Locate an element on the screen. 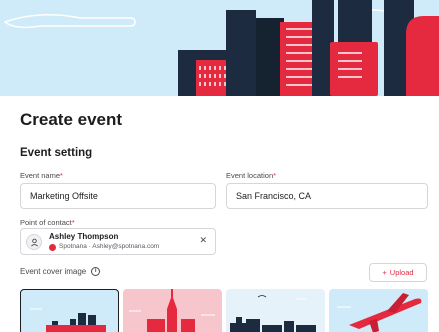 This screenshot has height=332, width=439. contact-details: Spotnana · Ashley@spotnana.com is located at coordinates (109, 246).